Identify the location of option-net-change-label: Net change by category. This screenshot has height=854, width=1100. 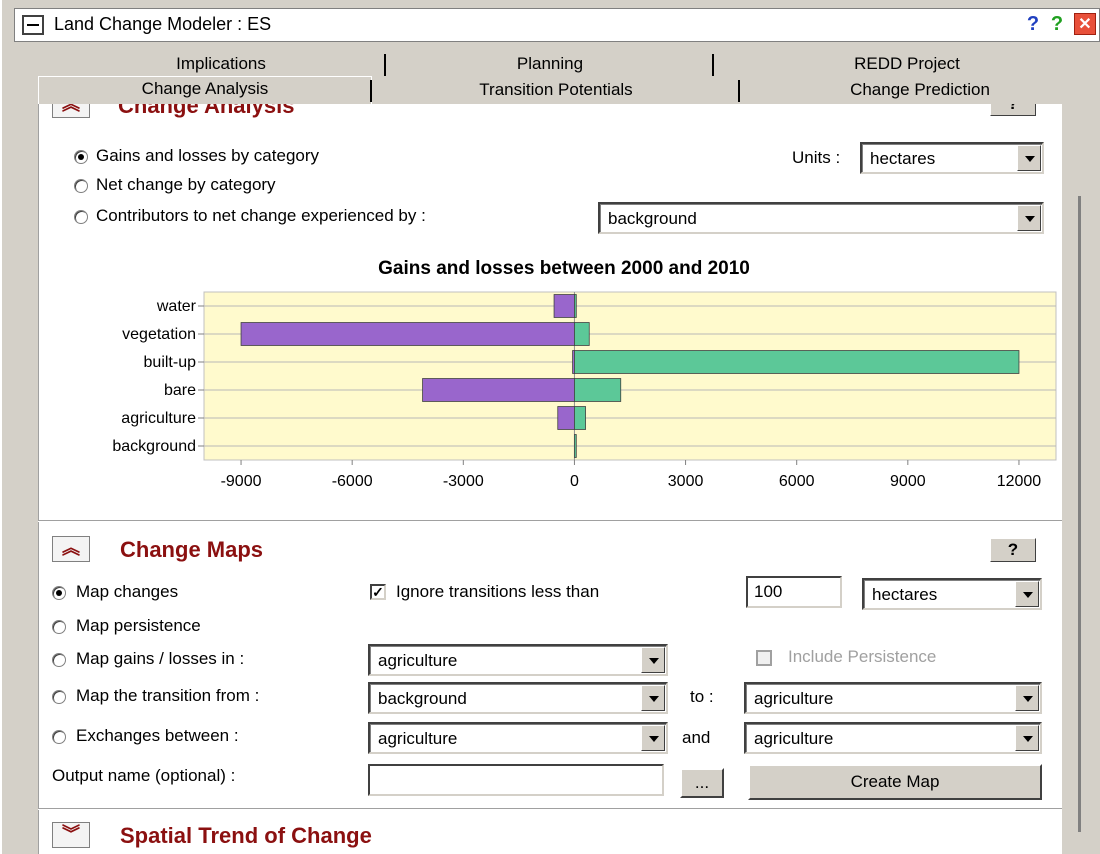
(186, 184).